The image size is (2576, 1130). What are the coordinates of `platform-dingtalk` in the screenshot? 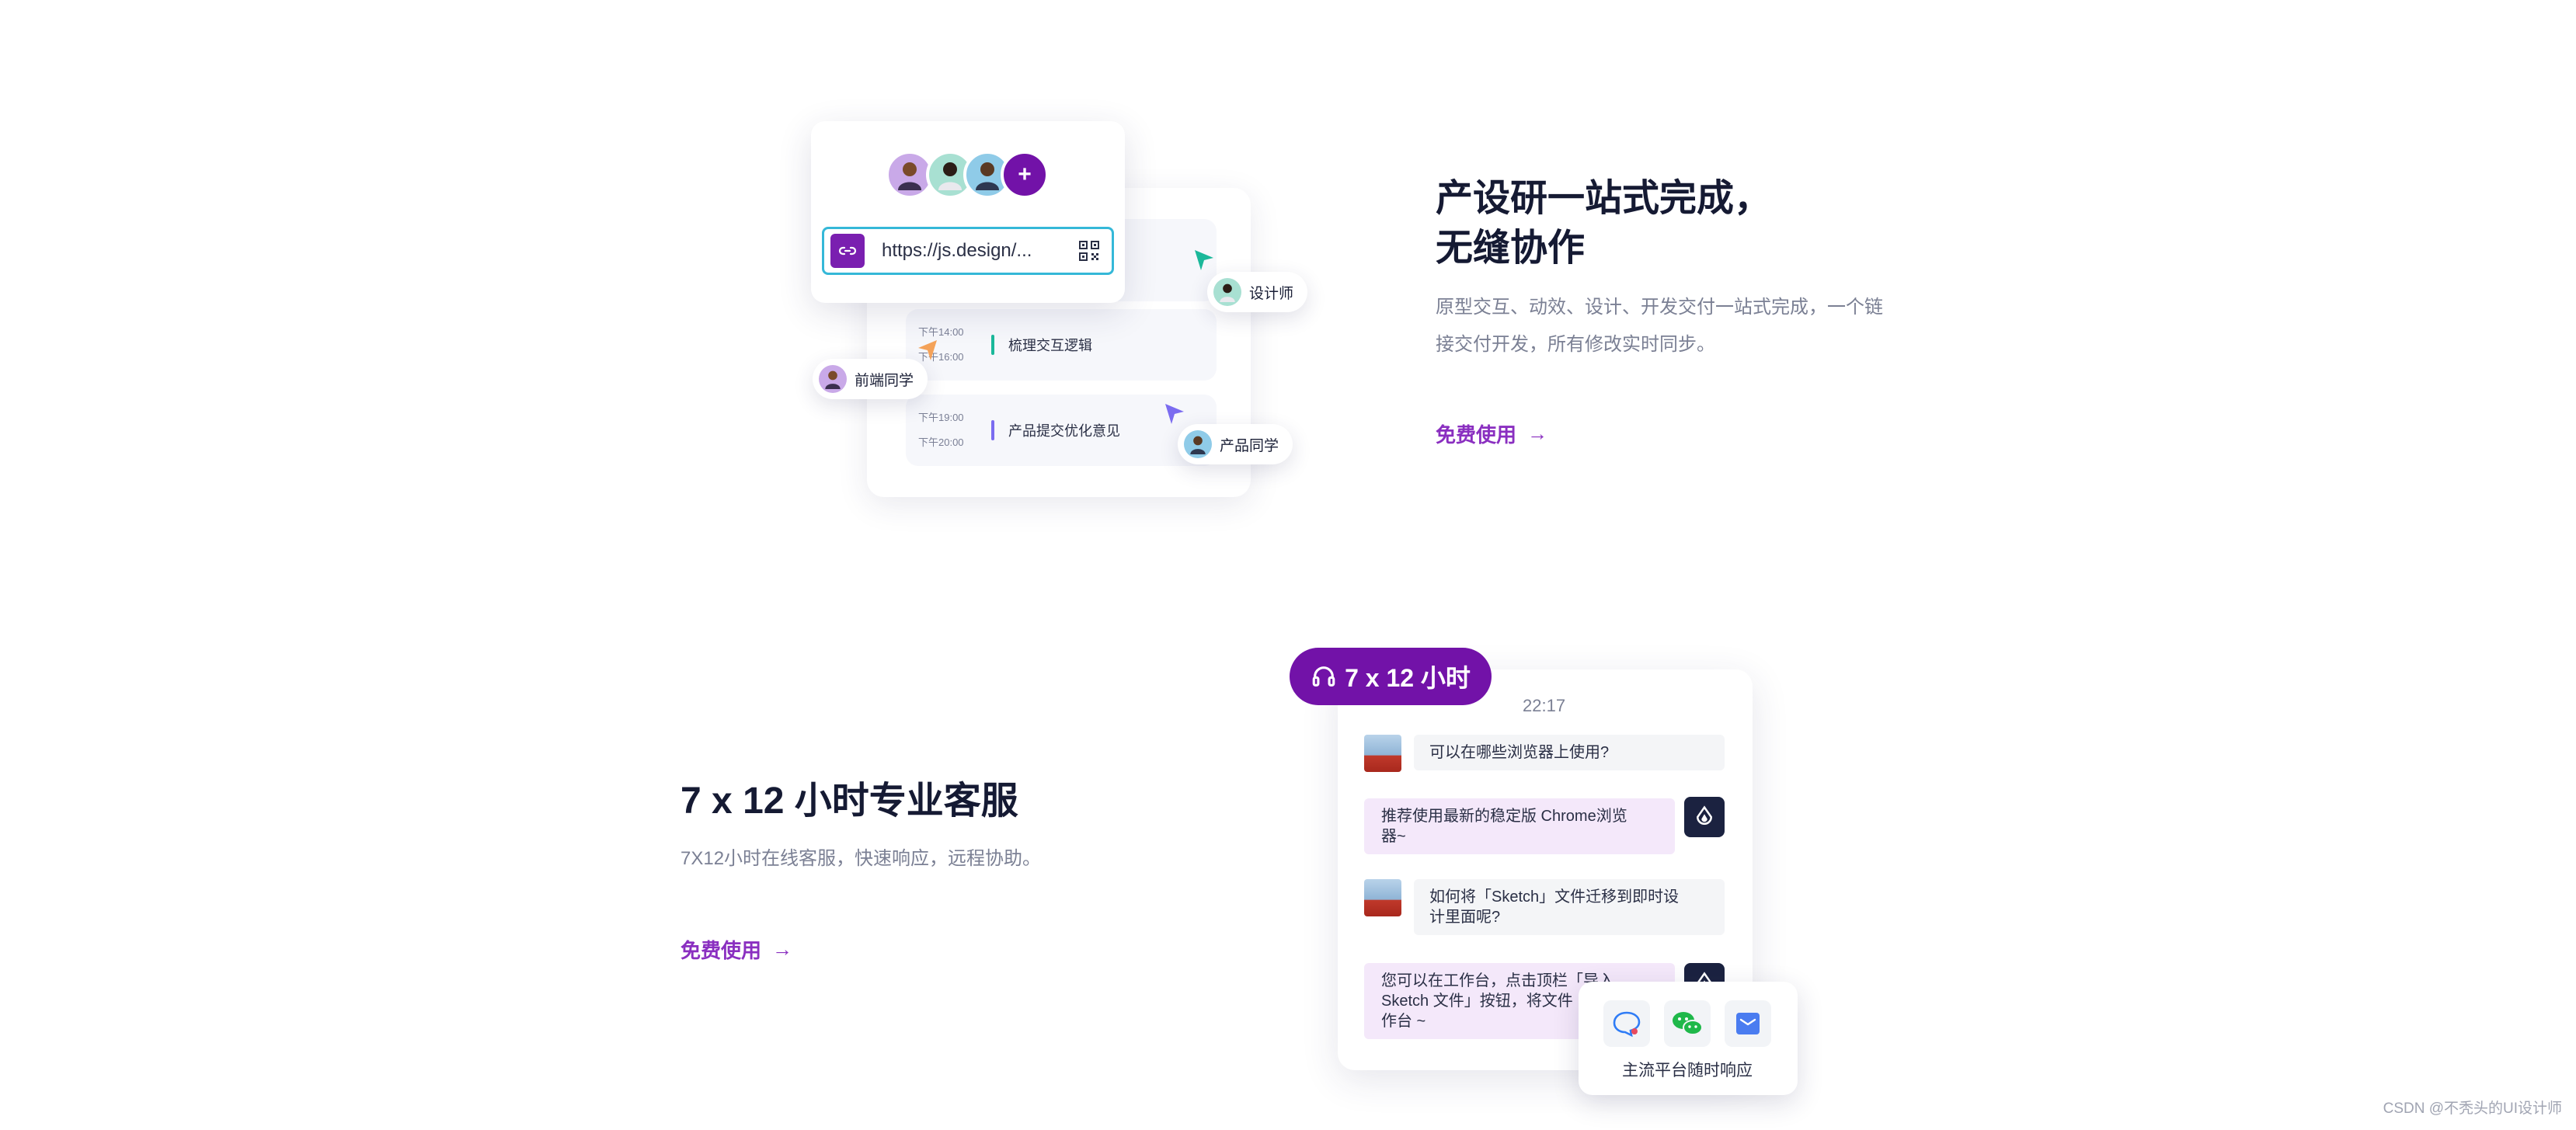 It's located at (1627, 1023).